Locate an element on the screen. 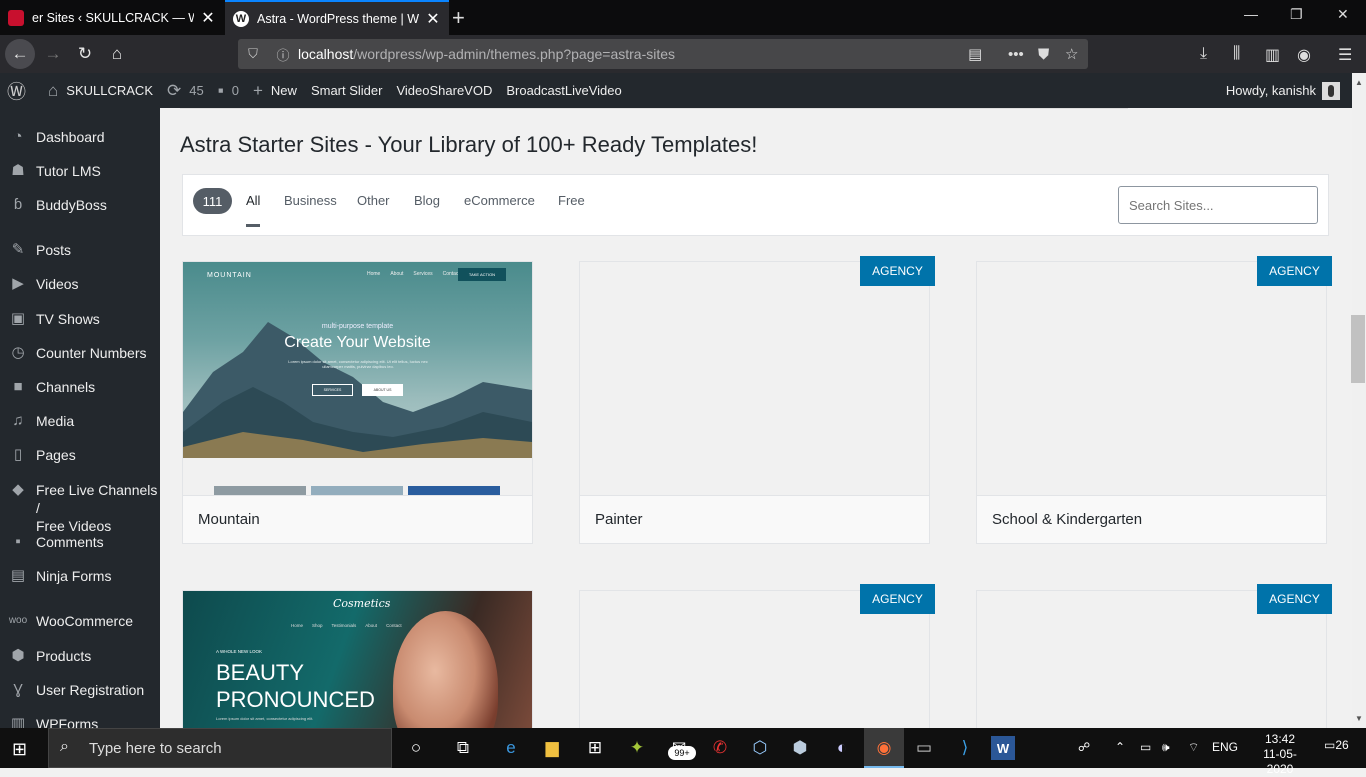  category-other: Other is located at coordinates (373, 200).